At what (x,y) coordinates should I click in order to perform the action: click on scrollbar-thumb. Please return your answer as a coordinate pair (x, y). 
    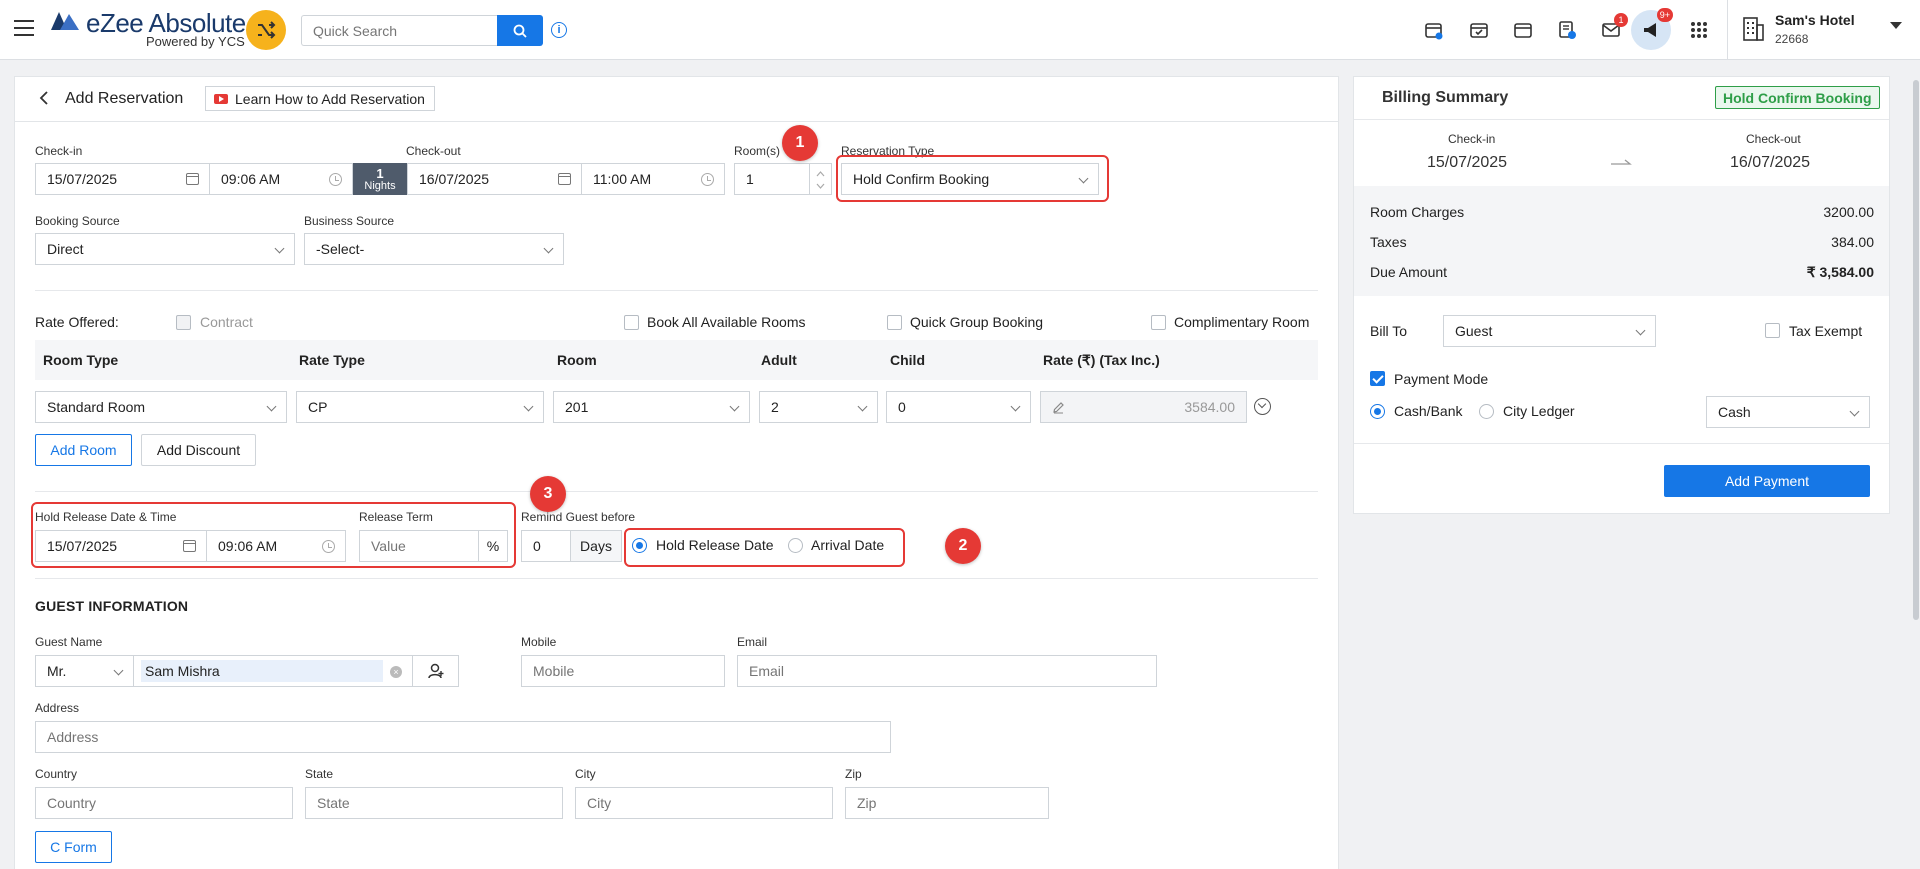
    Looking at the image, I should click on (1916, 350).